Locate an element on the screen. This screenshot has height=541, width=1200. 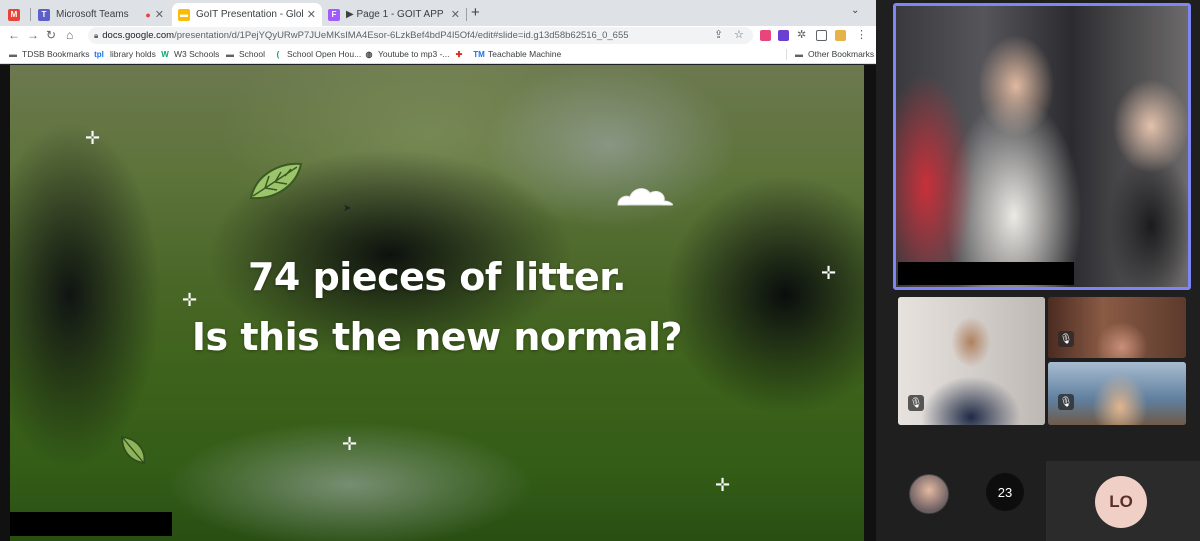
bookmark-w3schools: W W3 Schools is located at coordinates (189, 54).